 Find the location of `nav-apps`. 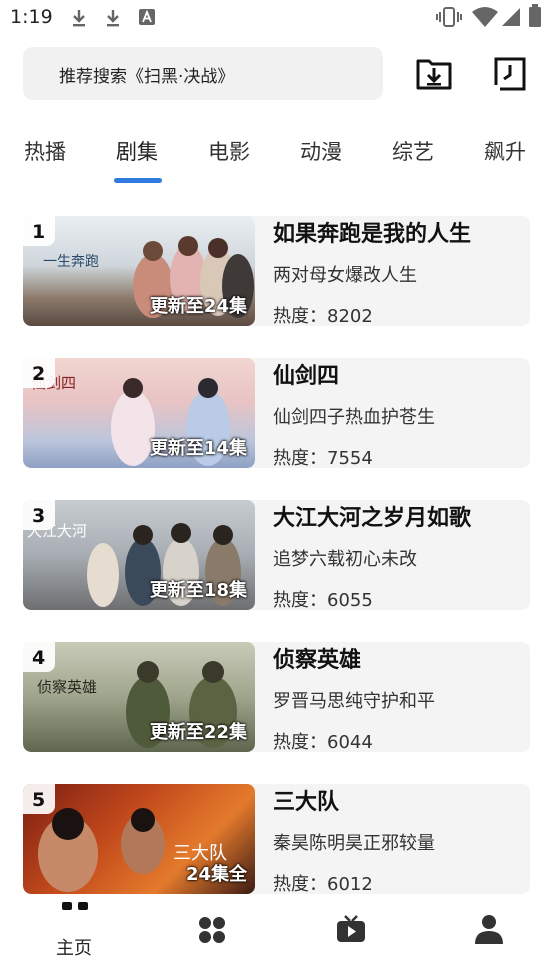

nav-apps is located at coordinates (212, 938).